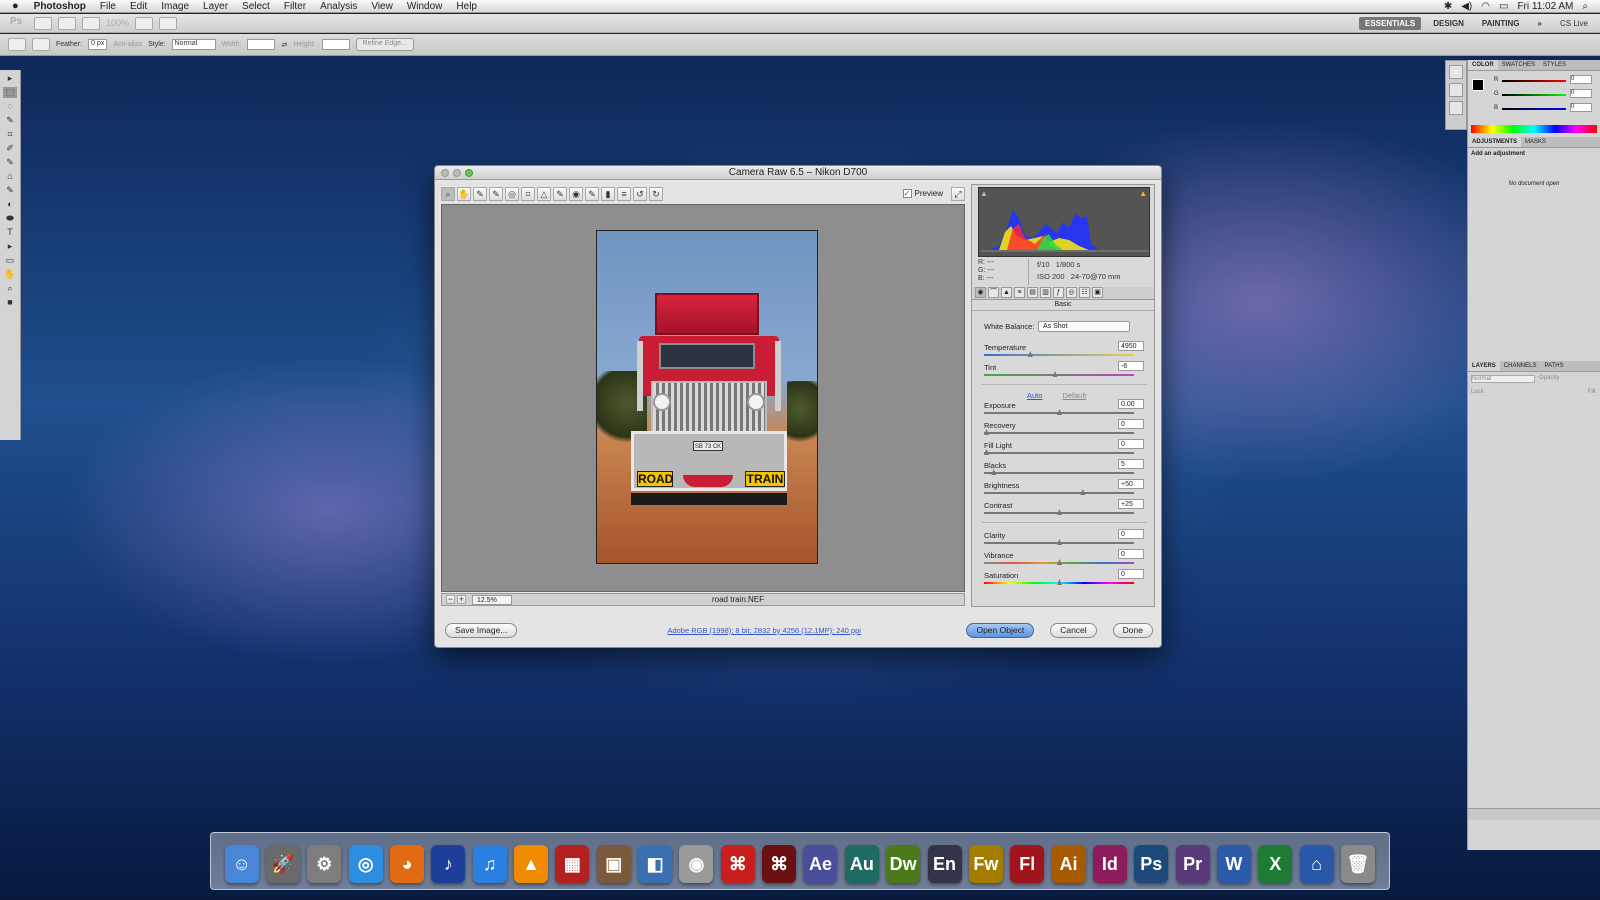  I want to click on illustrator-icon: Ai, so click(1068, 864).